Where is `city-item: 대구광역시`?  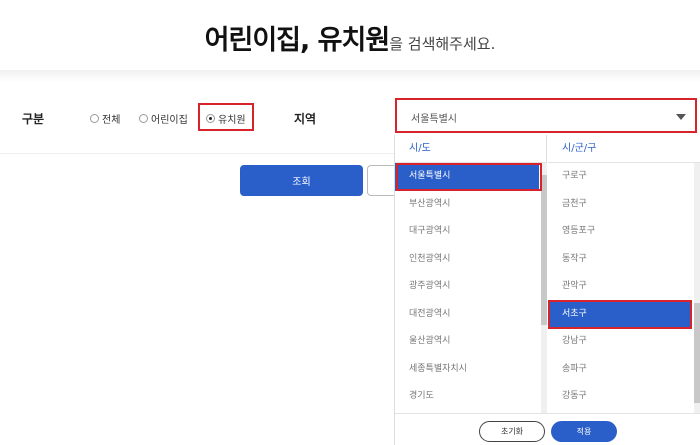 city-item: 대구광역시 is located at coordinates (467, 232).